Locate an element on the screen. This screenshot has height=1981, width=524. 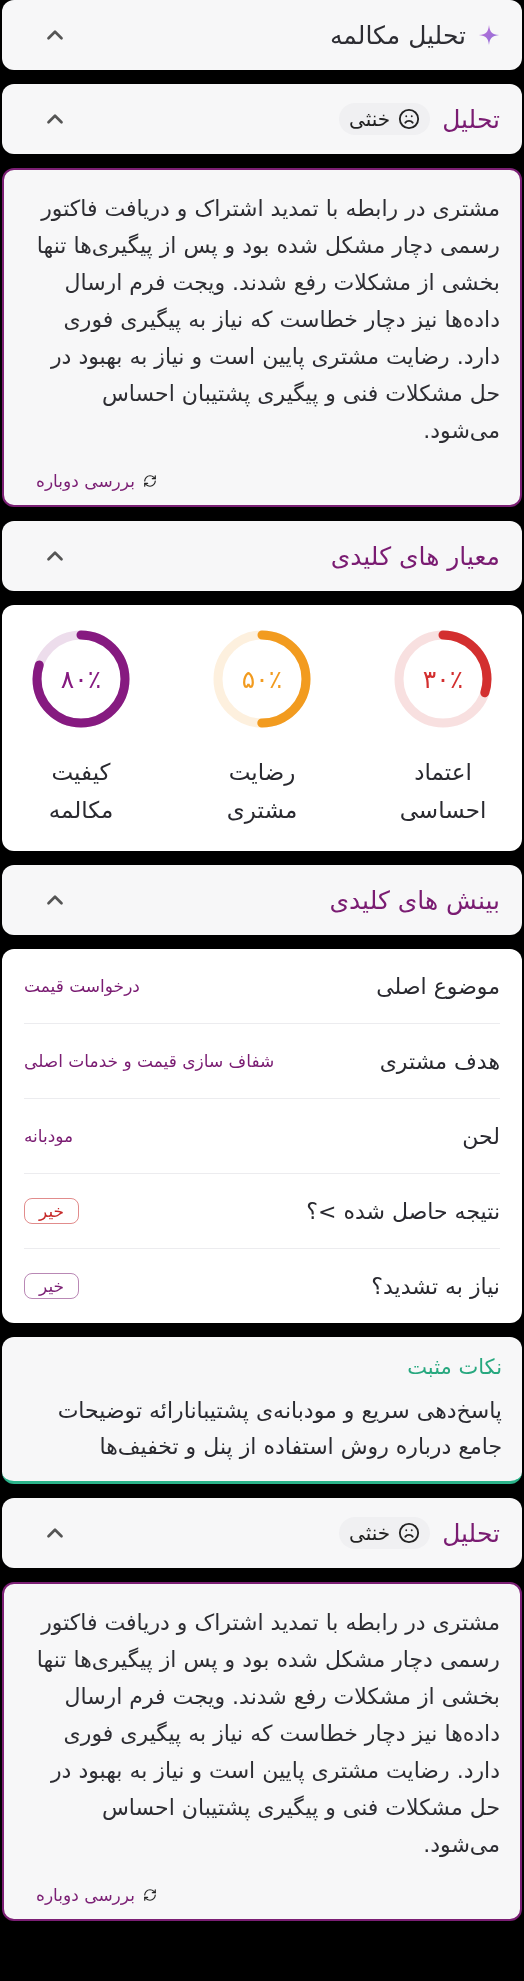
percent-value: ۳۰٪ is located at coordinates (443, 679).